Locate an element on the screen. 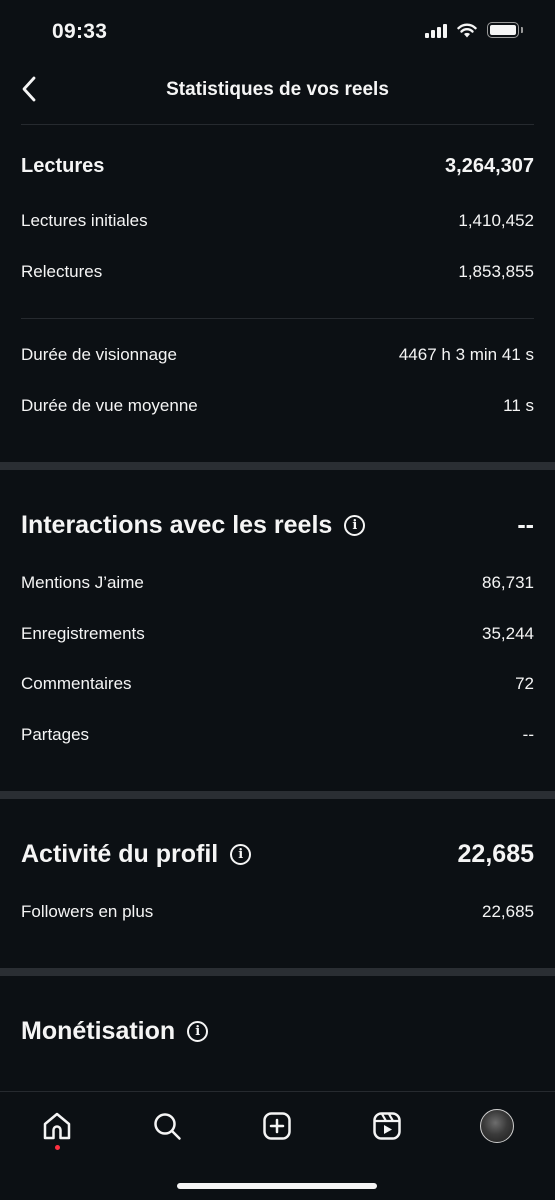 This screenshot has width=555, height=1200. nav-search is located at coordinates (167, 1126).